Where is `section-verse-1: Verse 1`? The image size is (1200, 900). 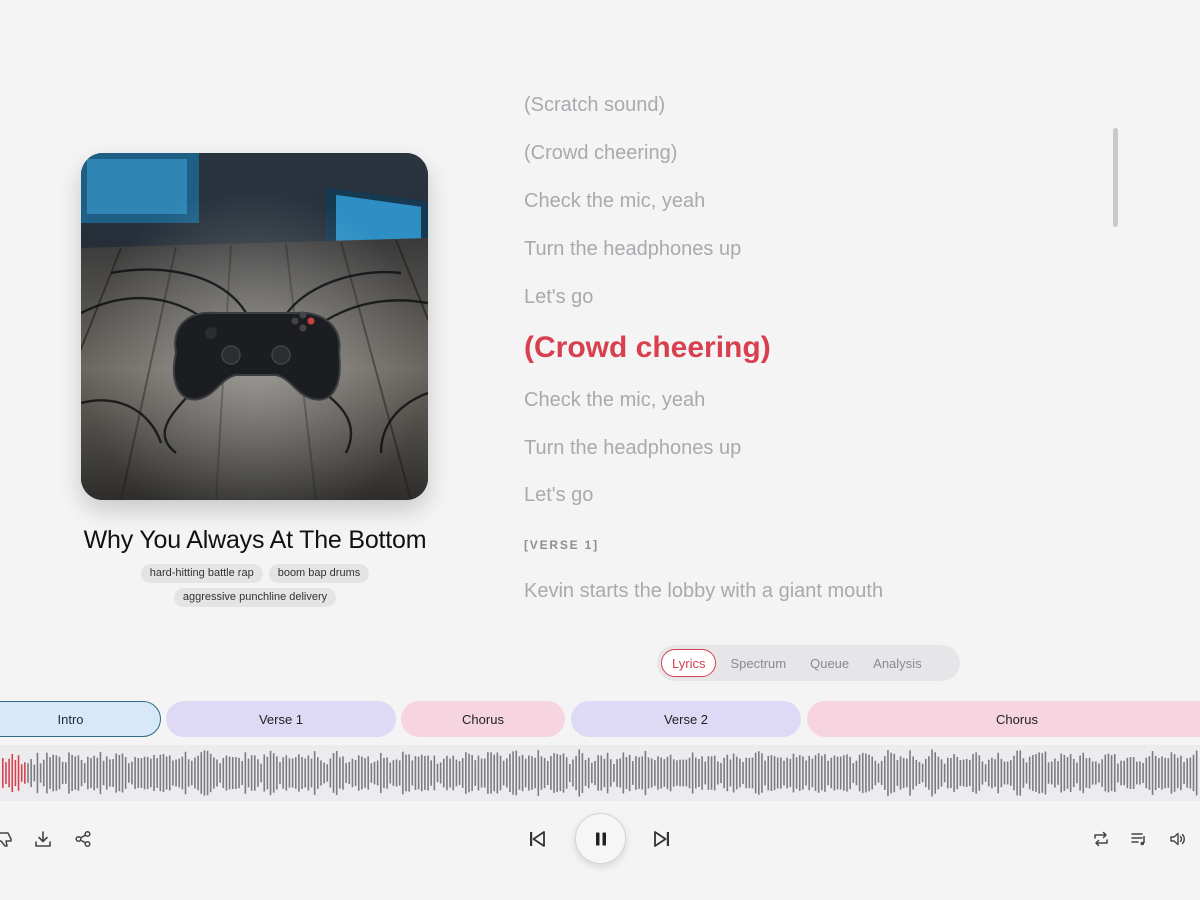
section-verse-1: Verse 1 is located at coordinates (281, 719).